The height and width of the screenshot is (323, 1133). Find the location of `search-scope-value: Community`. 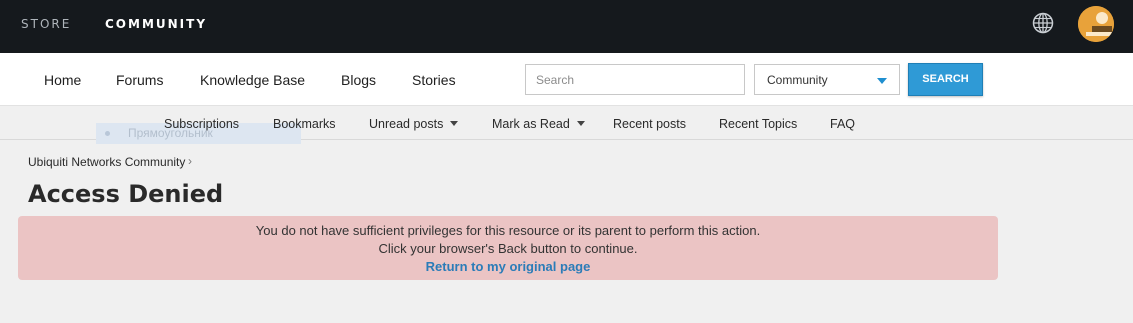

search-scope-value: Community is located at coordinates (797, 80).